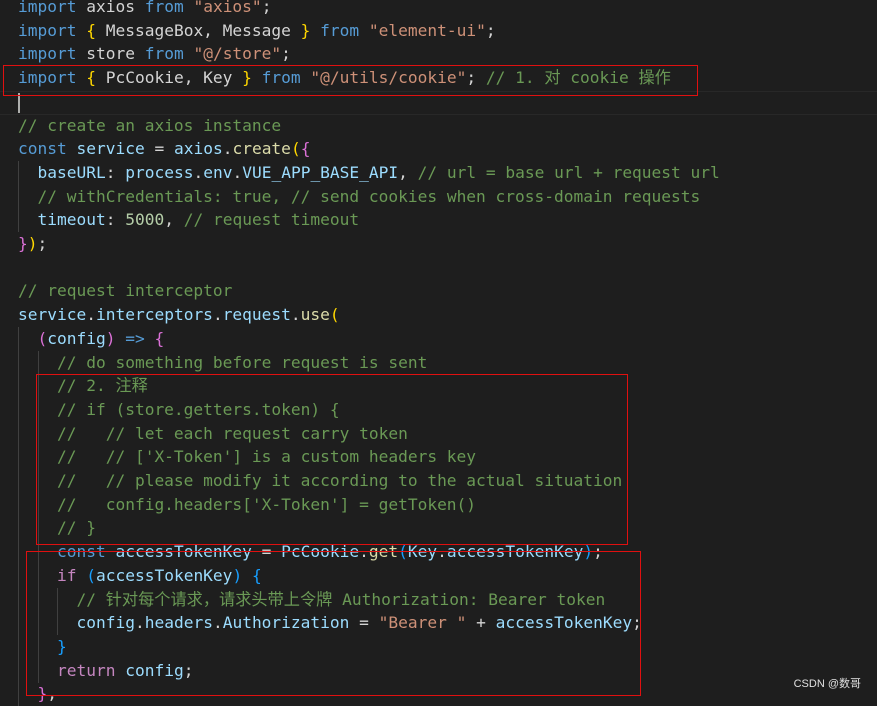 This screenshot has width=877, height=706. I want to click on code-line: }, so click(438, 646).